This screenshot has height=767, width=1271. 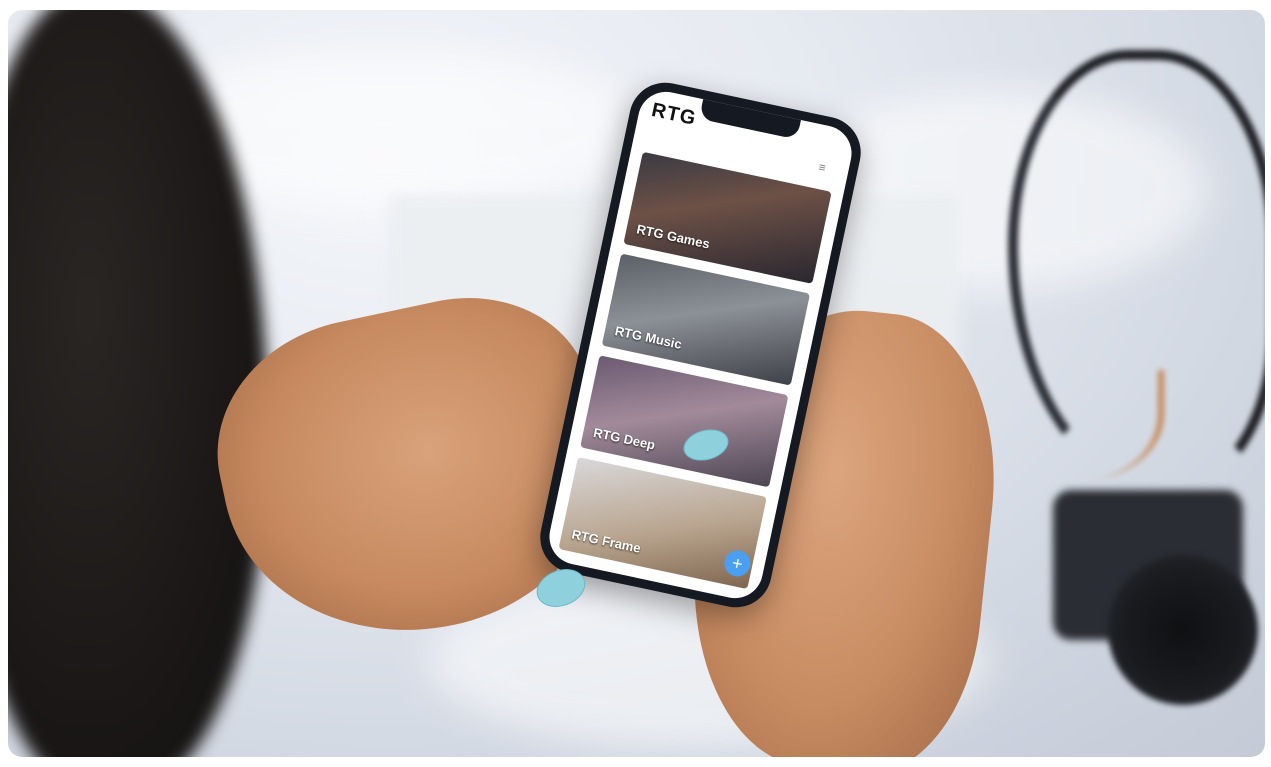 I want to click on app-brand-logo: RTG, so click(x=674, y=114).